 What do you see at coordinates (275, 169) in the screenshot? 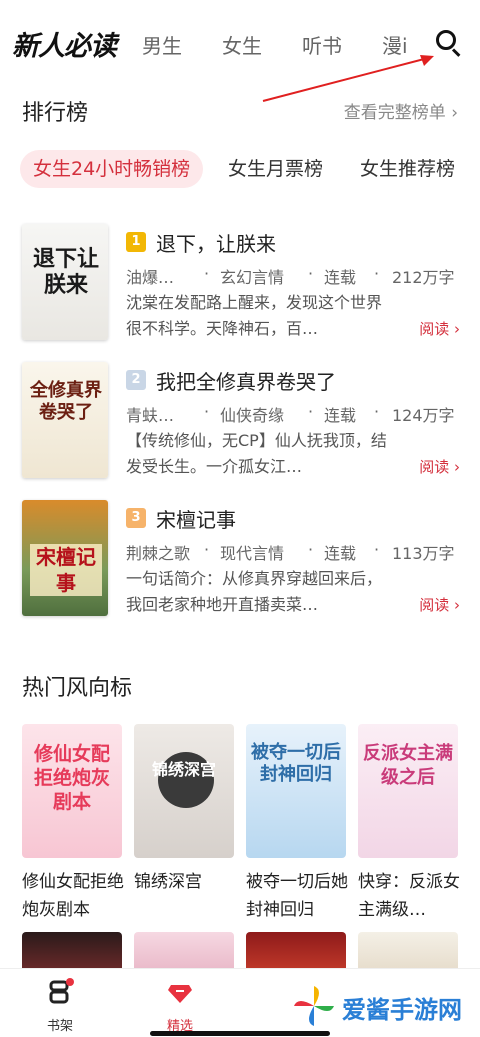
I see `chip-monthly-votes: 女生月票榜` at bounding box center [275, 169].